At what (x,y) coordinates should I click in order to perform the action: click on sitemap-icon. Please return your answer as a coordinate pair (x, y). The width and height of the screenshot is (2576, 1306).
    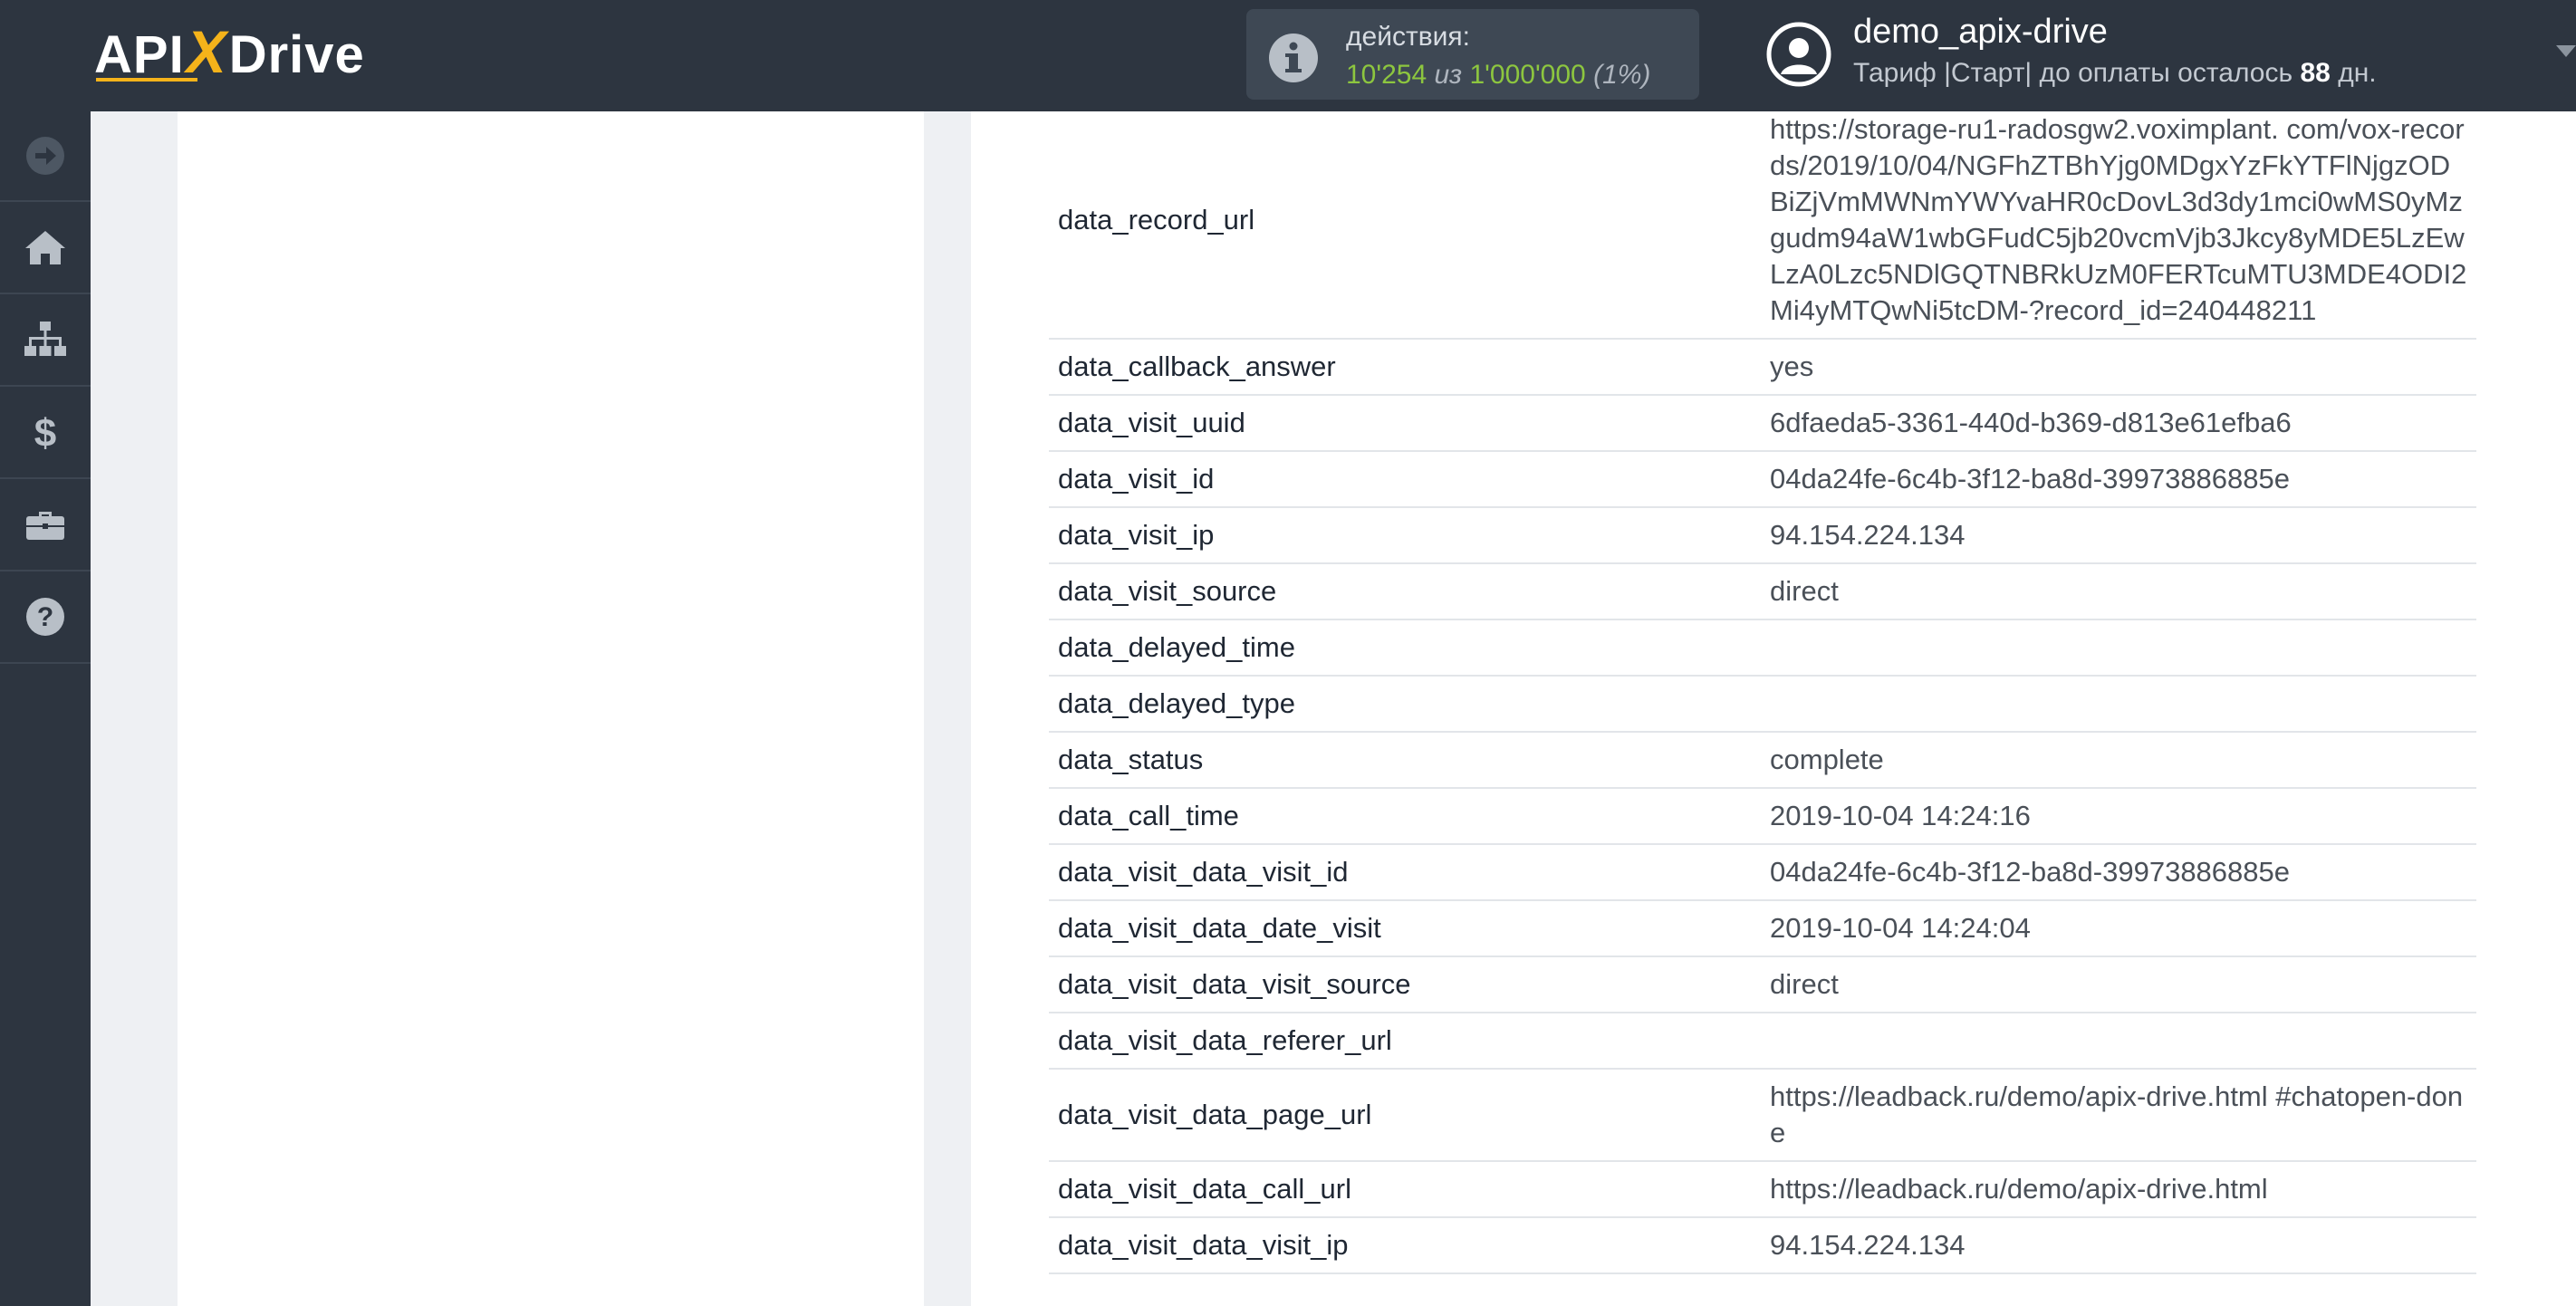
    Looking at the image, I should click on (45, 339).